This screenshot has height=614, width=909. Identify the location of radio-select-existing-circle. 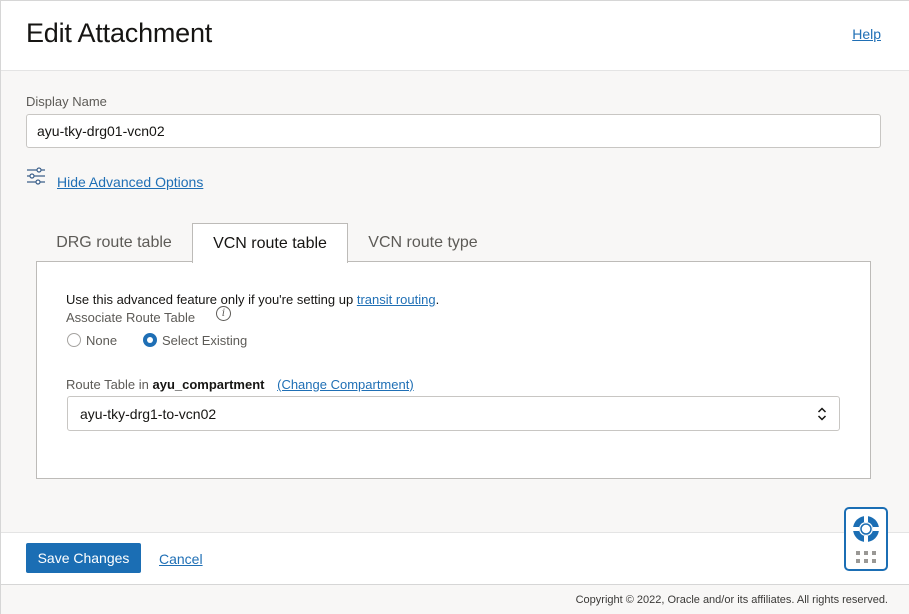
(150, 340).